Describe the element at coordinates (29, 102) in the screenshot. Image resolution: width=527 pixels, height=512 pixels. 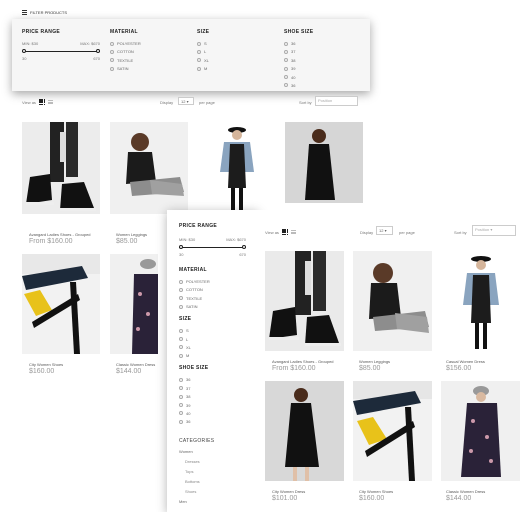
I see `view-as-label: View as` at that location.